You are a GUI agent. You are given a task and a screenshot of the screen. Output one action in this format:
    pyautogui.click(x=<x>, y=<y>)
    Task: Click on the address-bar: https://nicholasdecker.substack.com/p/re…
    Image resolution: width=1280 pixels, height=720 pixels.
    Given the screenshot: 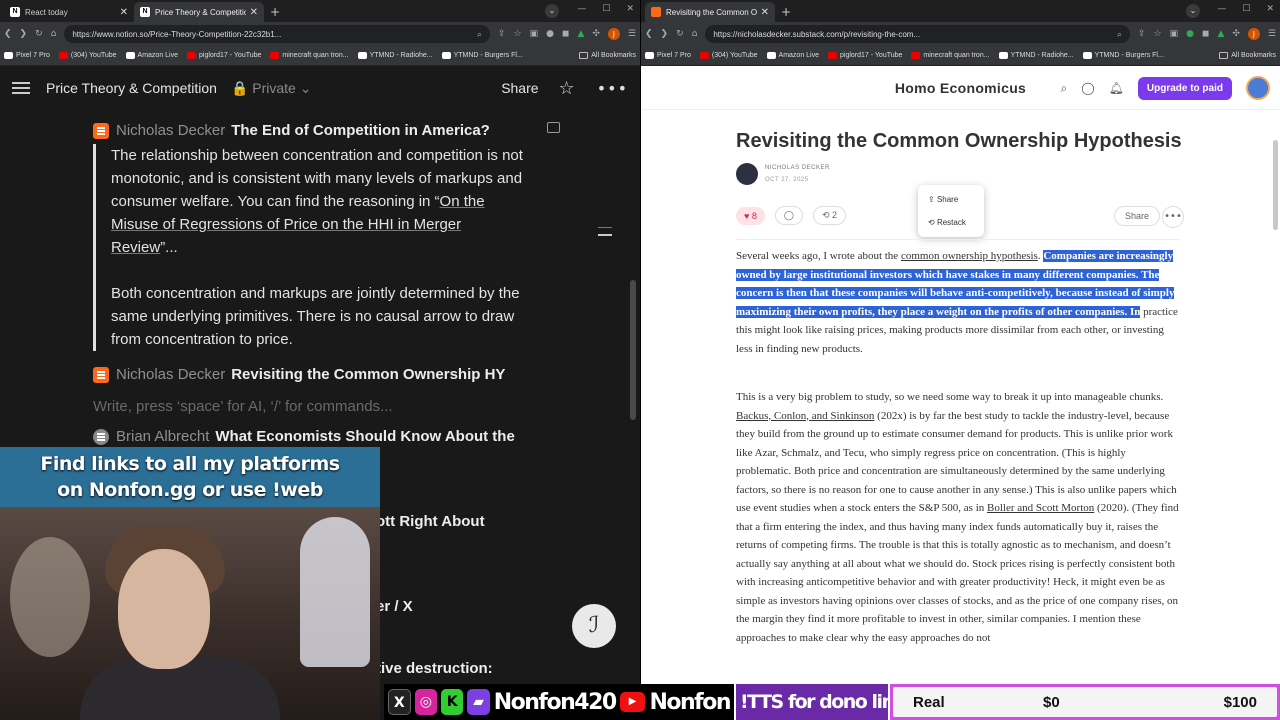 What is the action you would take?
    pyautogui.click(x=917, y=34)
    